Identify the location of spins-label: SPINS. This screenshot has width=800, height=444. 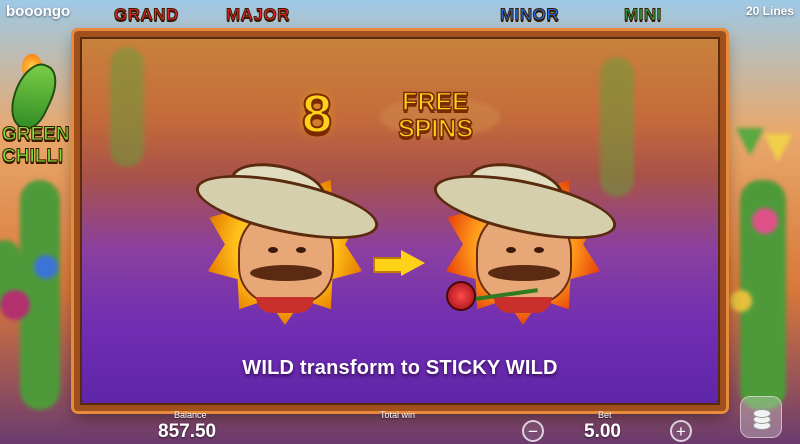
(435, 129).